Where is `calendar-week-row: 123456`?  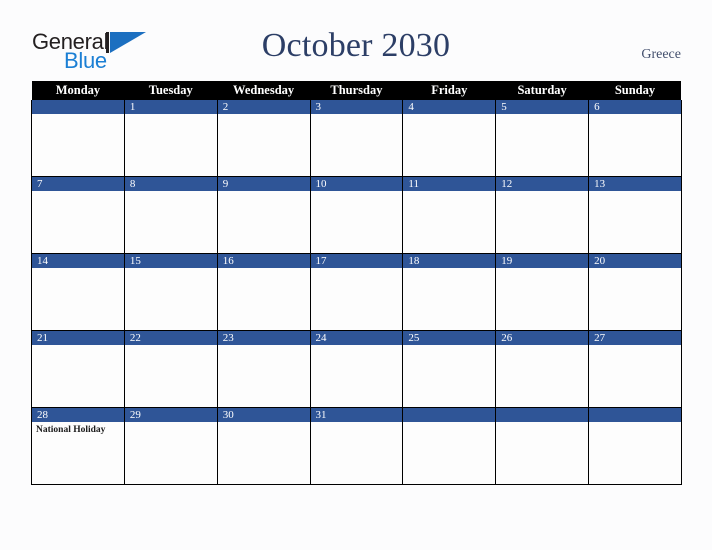 calendar-week-row: 123456 is located at coordinates (356, 138).